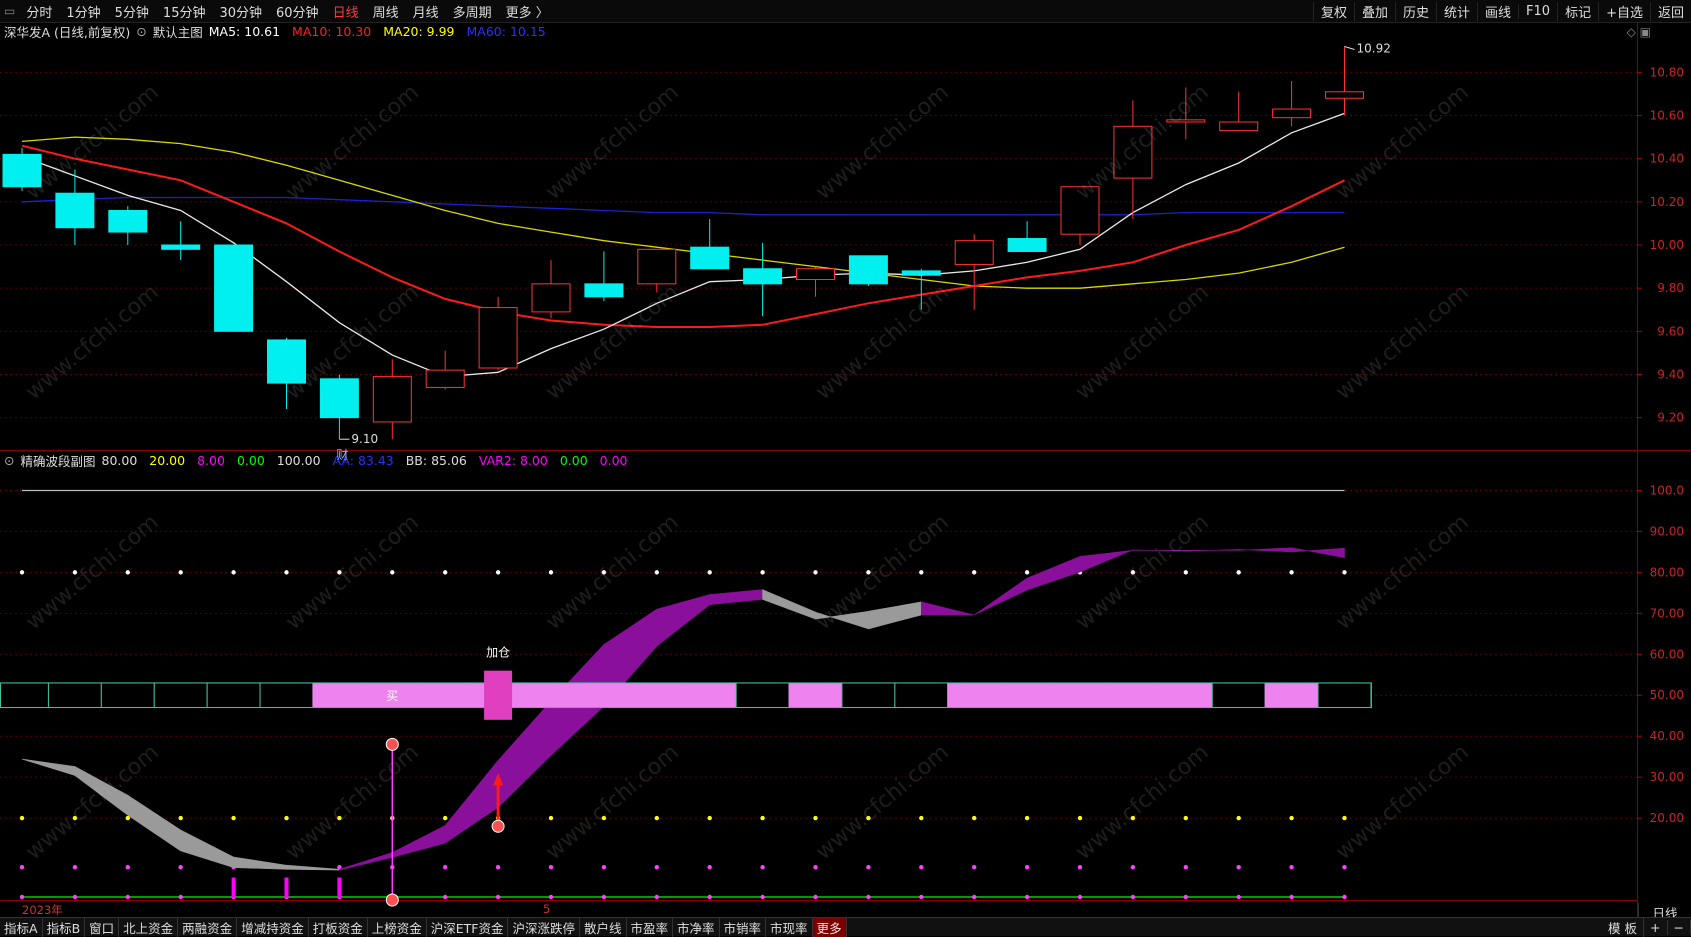  Describe the element at coordinates (21, 927) in the screenshot. I see `bottom-tab-0: 指标A` at that location.